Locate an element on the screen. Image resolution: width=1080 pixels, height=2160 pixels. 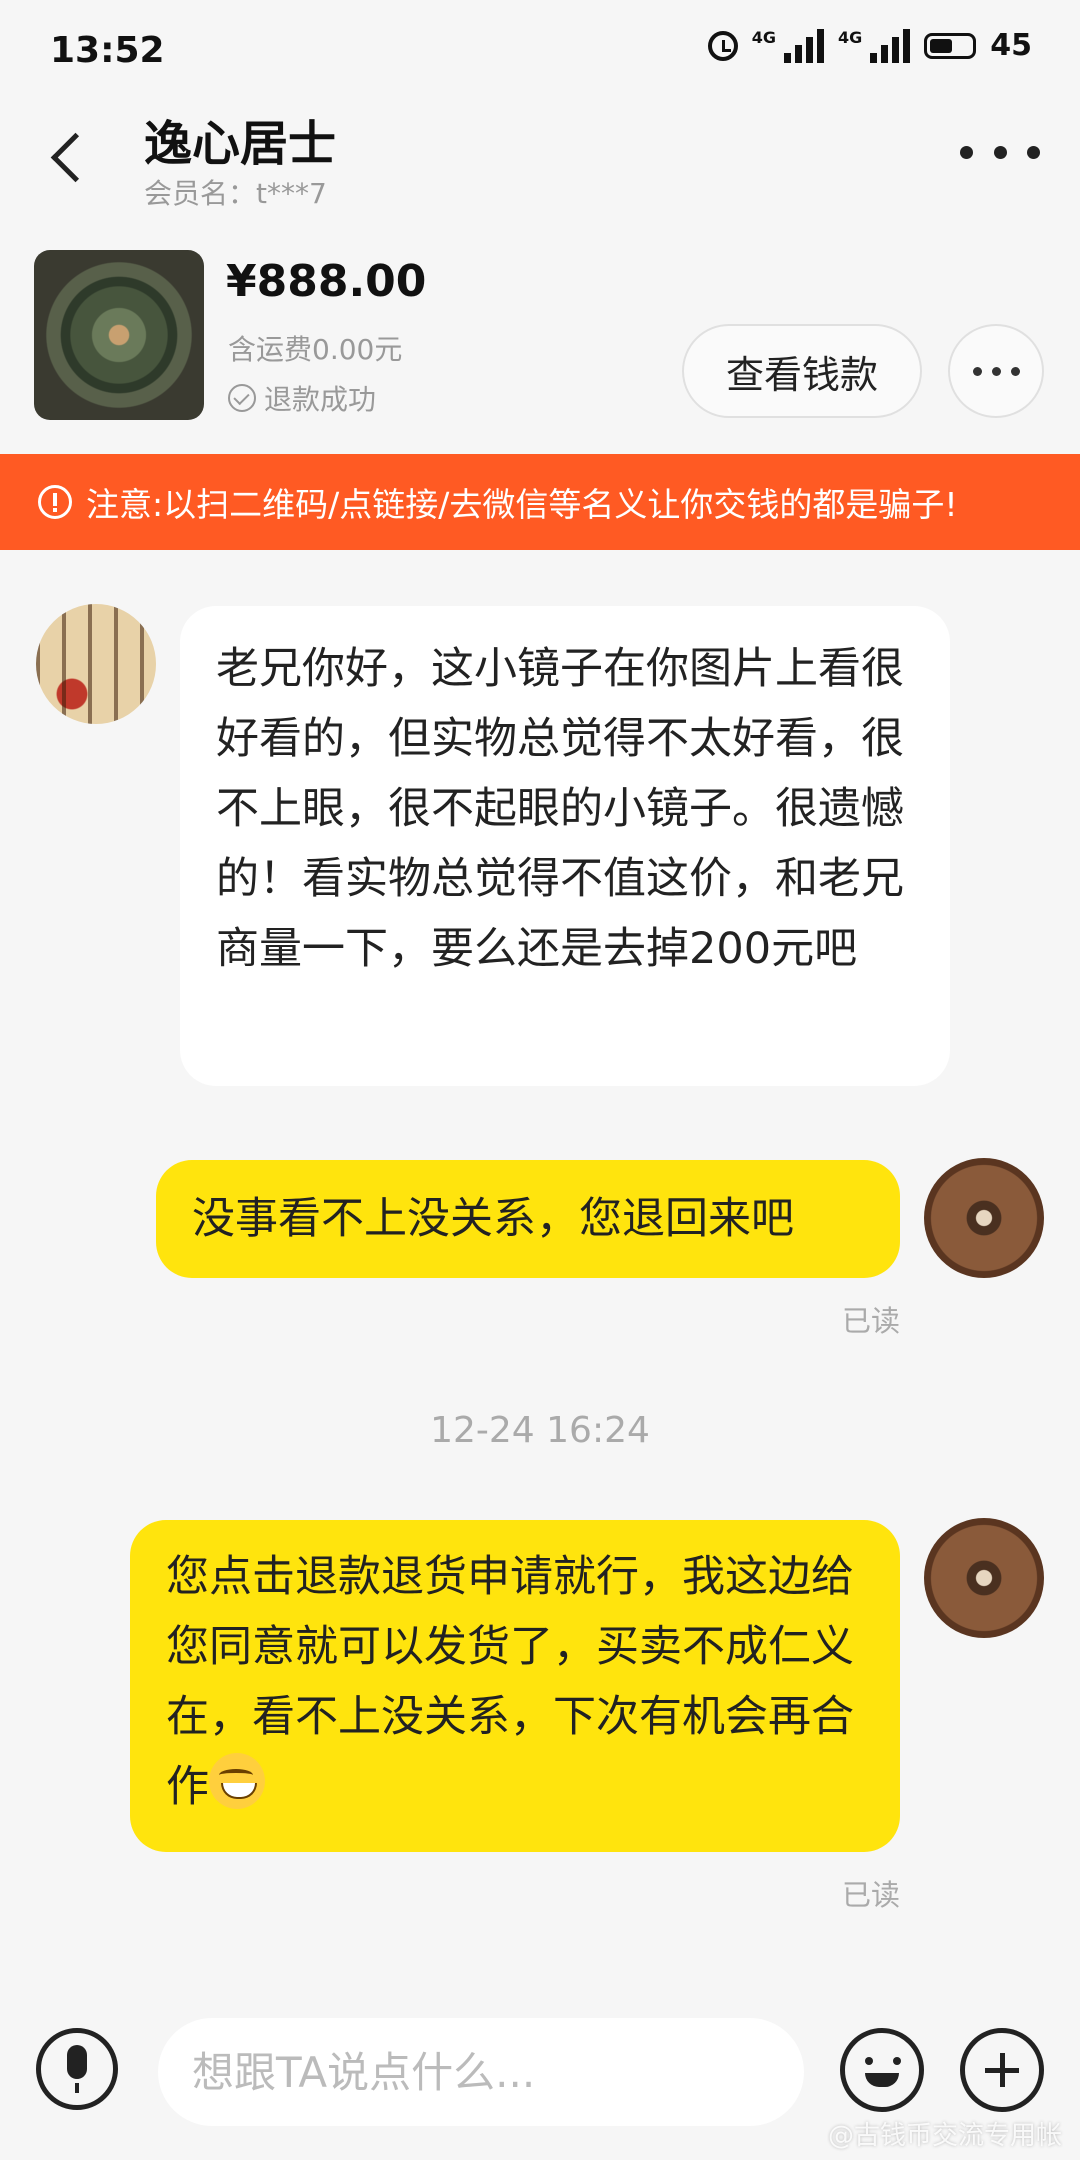
product-price: ¥888.00 is located at coordinates (326, 281).